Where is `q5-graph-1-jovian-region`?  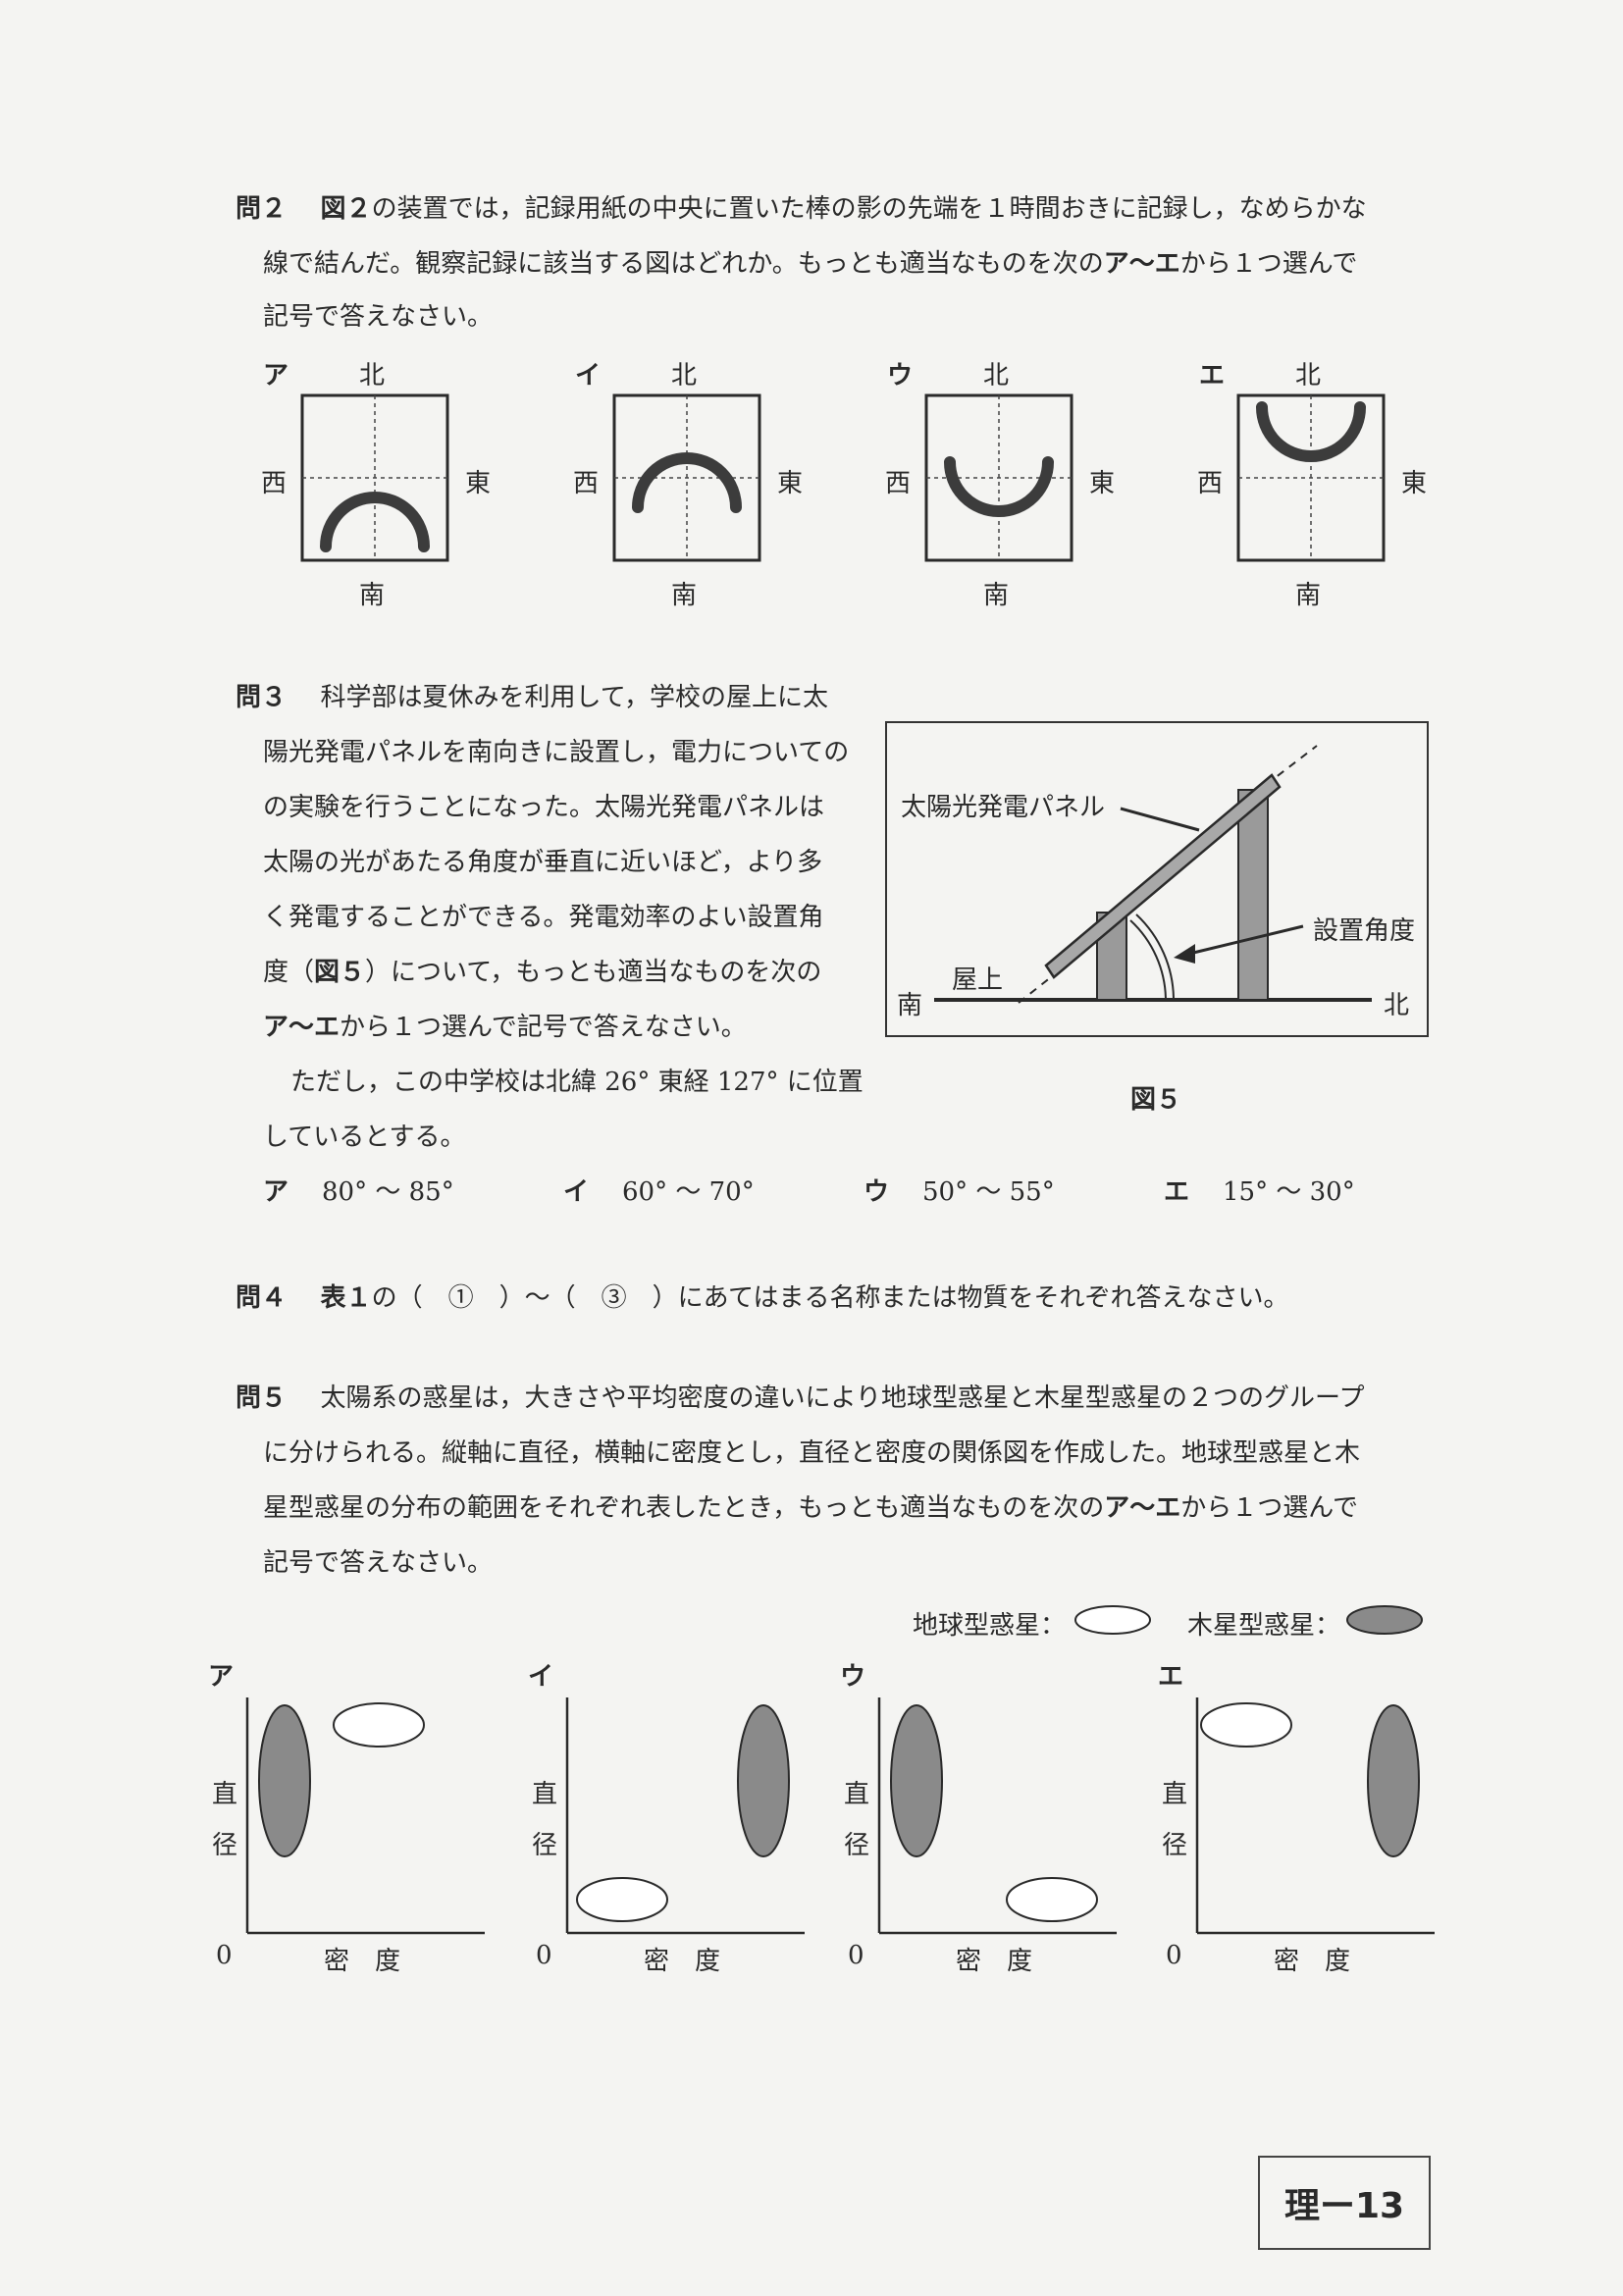 q5-graph-1-jovian-region is located at coordinates (763, 1780).